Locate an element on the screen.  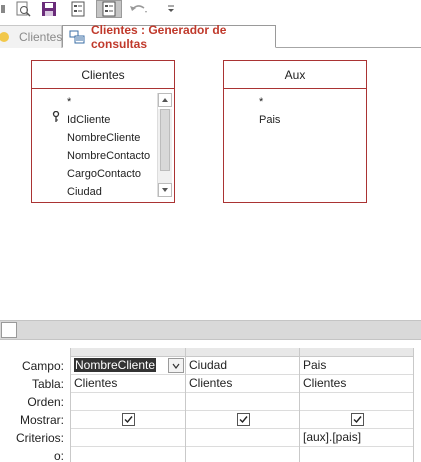
pane-splitter is located at coordinates (210, 330).